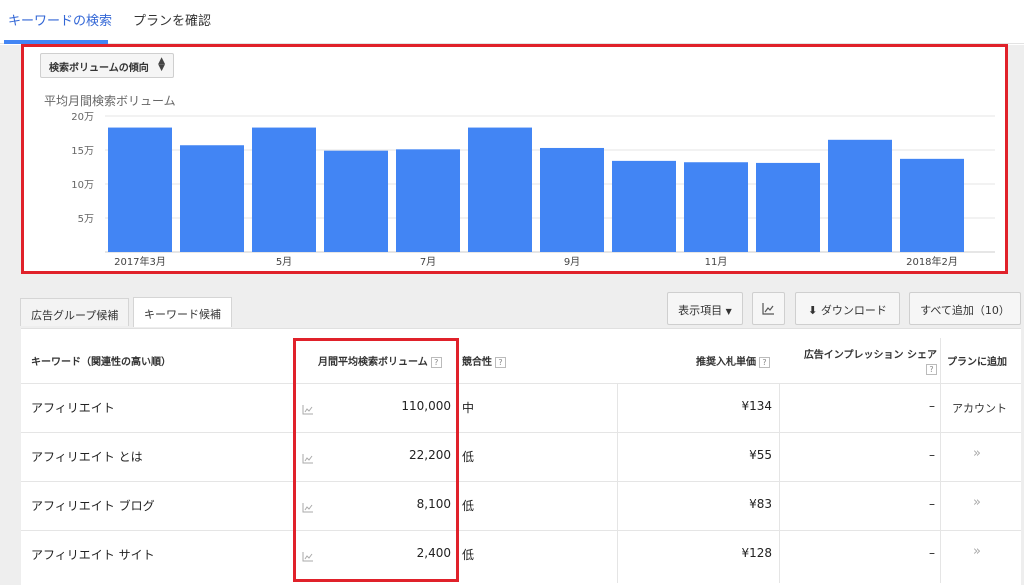 This screenshot has height=585, width=1024. I want to click on bar-9月, so click(572, 199).